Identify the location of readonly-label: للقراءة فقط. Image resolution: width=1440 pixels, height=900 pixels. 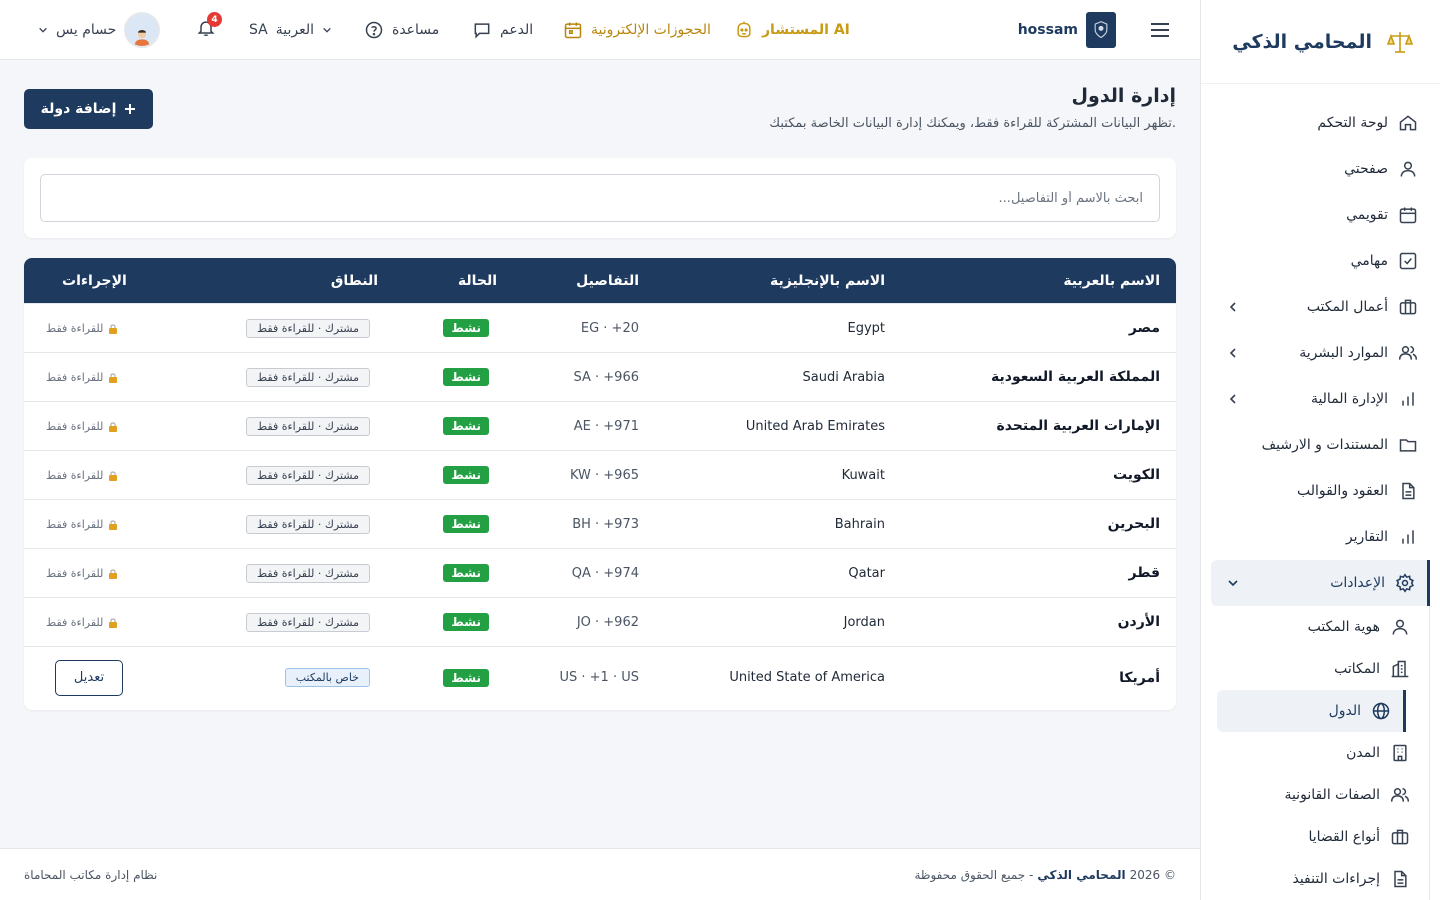
(82, 328).